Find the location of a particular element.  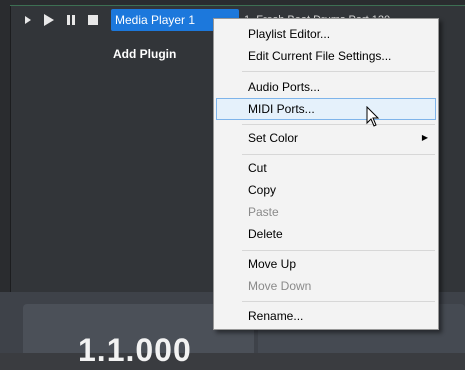

top-accent-line is located at coordinates (237, 5).